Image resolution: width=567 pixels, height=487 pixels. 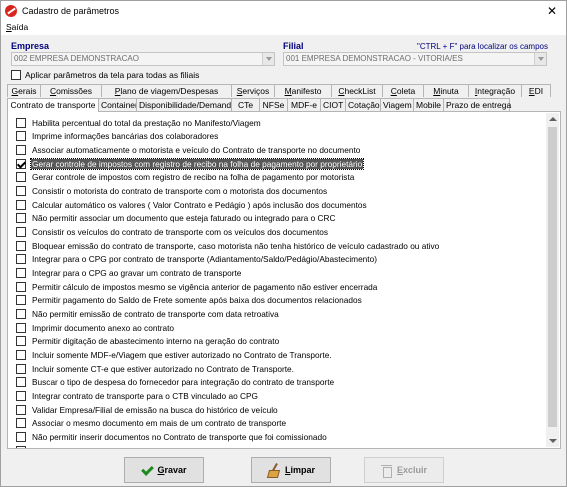 What do you see at coordinates (482, 46) in the screenshot?
I see `search-hint: "CTRL + F" para localizar os campos` at bounding box center [482, 46].